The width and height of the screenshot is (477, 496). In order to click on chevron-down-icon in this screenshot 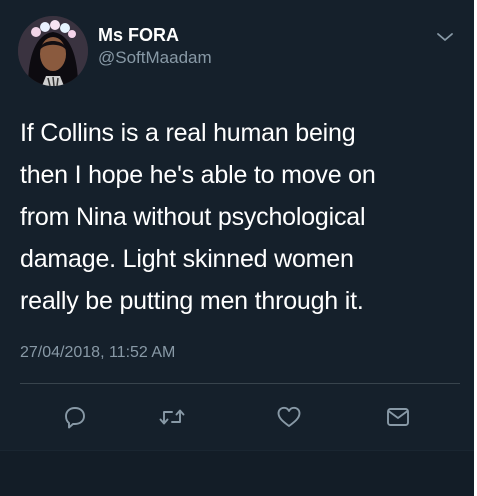, I will do `click(445, 36)`.